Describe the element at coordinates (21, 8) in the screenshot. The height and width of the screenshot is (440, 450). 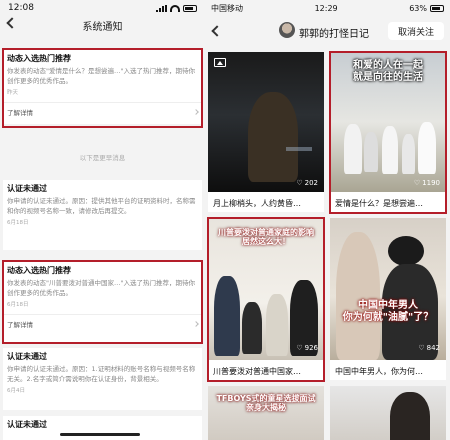
I see `status-time: 12:08` at that location.